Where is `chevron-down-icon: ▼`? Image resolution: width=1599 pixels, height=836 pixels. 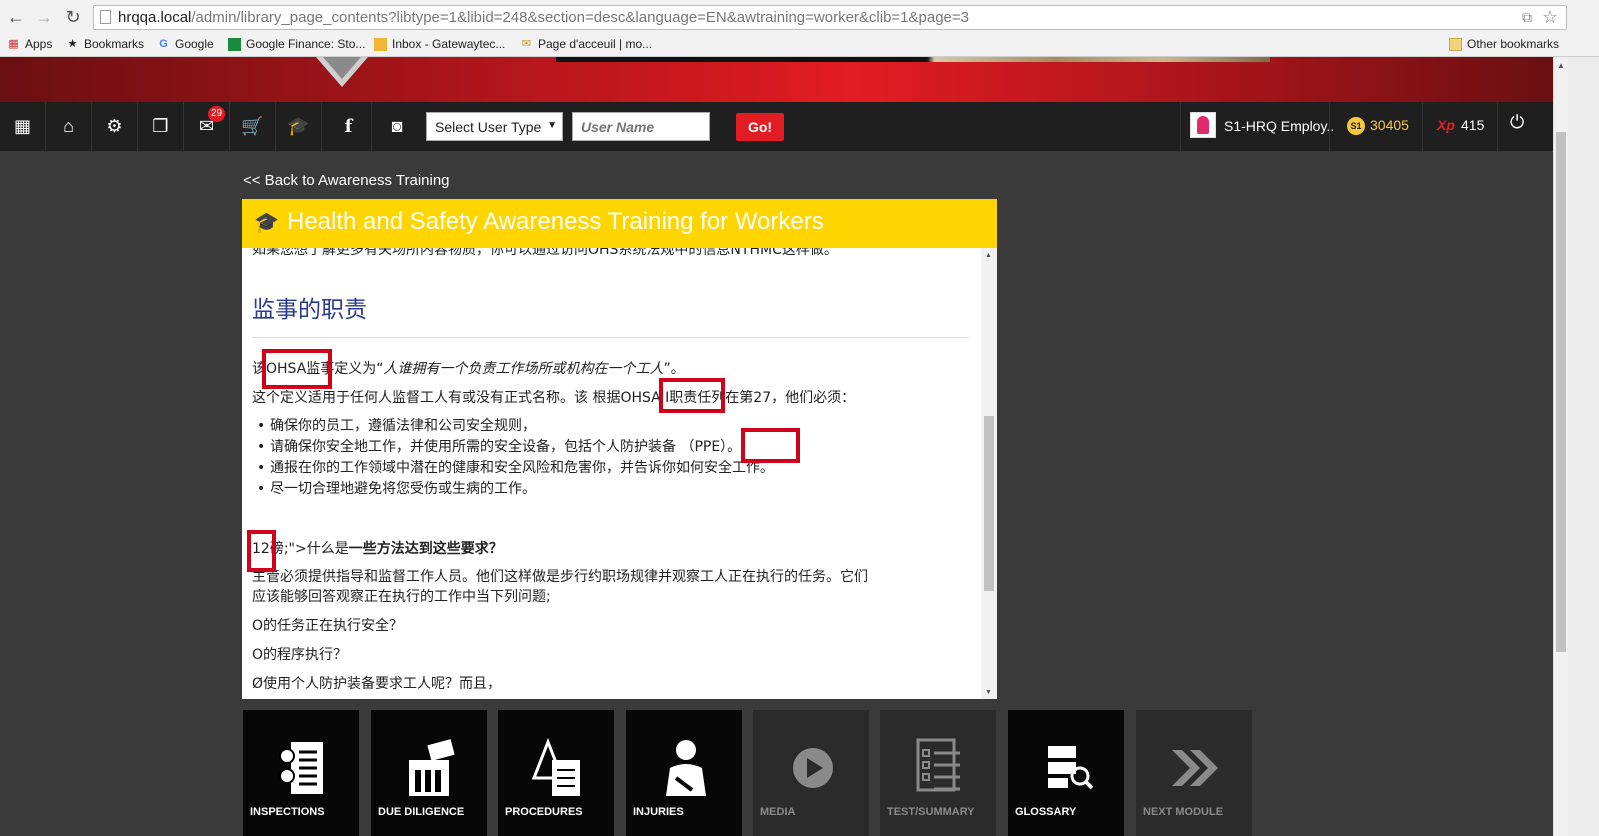 chevron-down-icon: ▼ is located at coordinates (552, 125).